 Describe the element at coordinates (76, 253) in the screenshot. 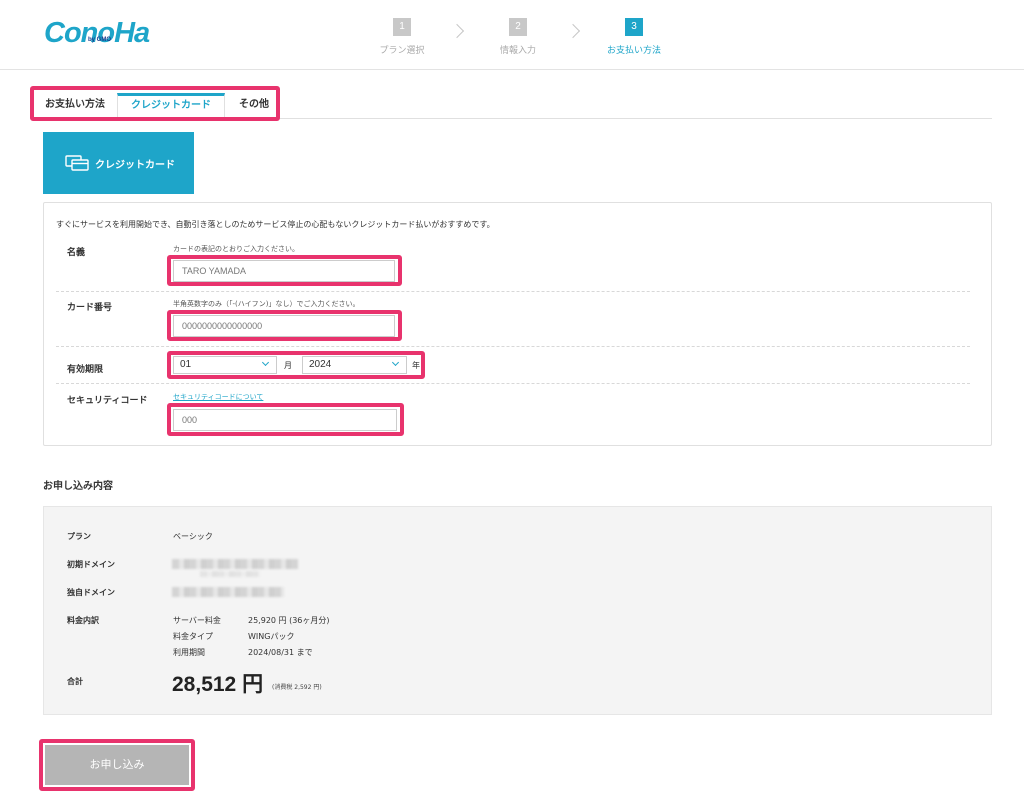

I see `name-label: 名義` at that location.